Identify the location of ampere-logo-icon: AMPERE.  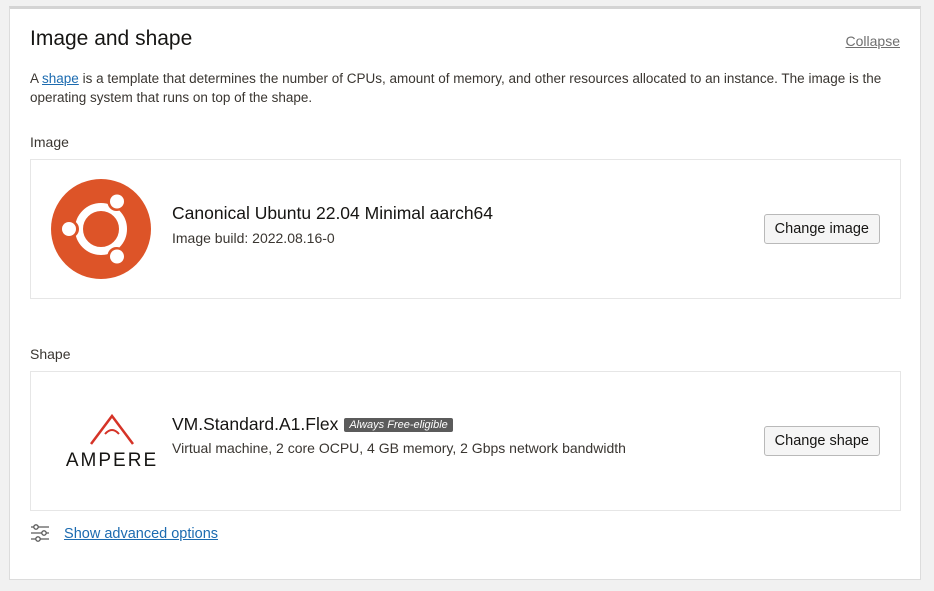
(112, 442).